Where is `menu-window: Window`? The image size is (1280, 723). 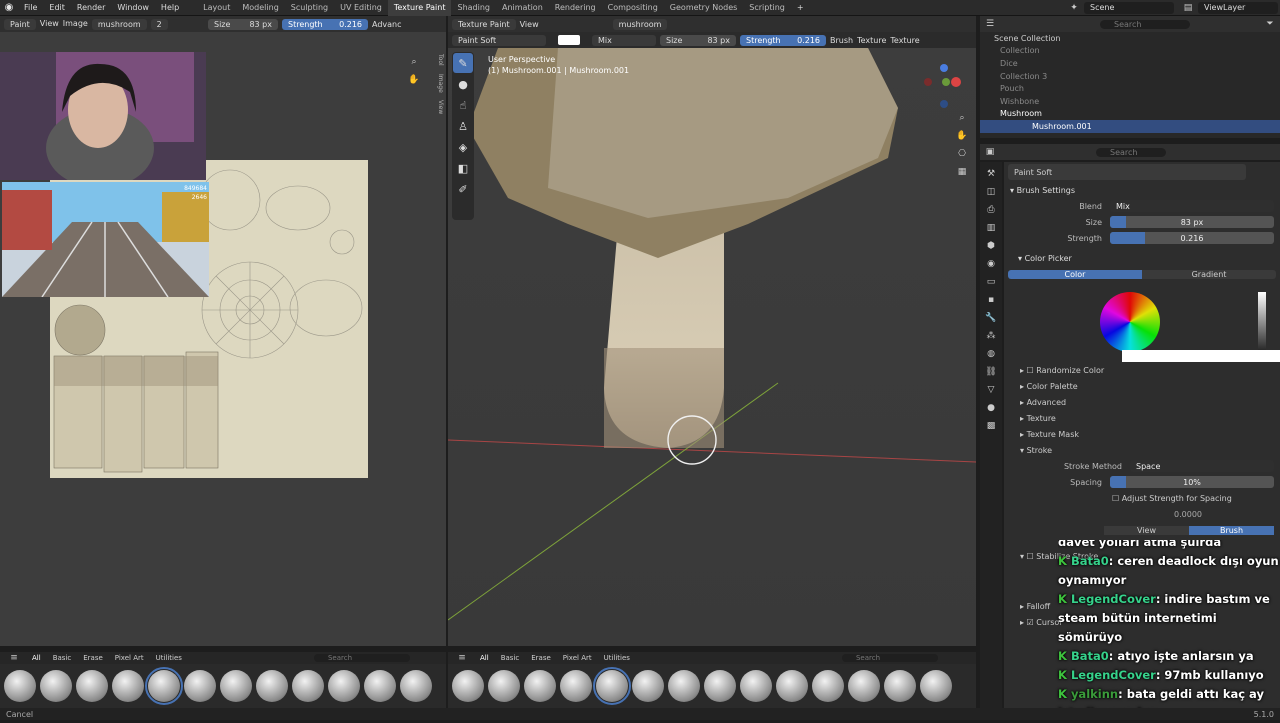 menu-window: Window is located at coordinates (133, 7).